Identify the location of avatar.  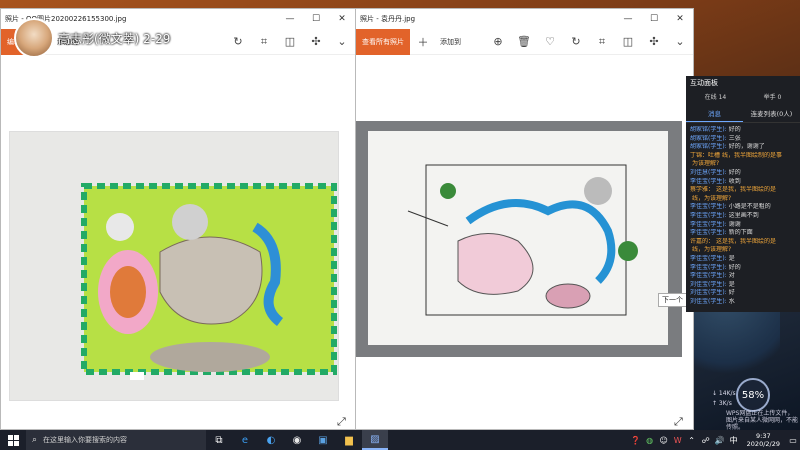
(34, 38).